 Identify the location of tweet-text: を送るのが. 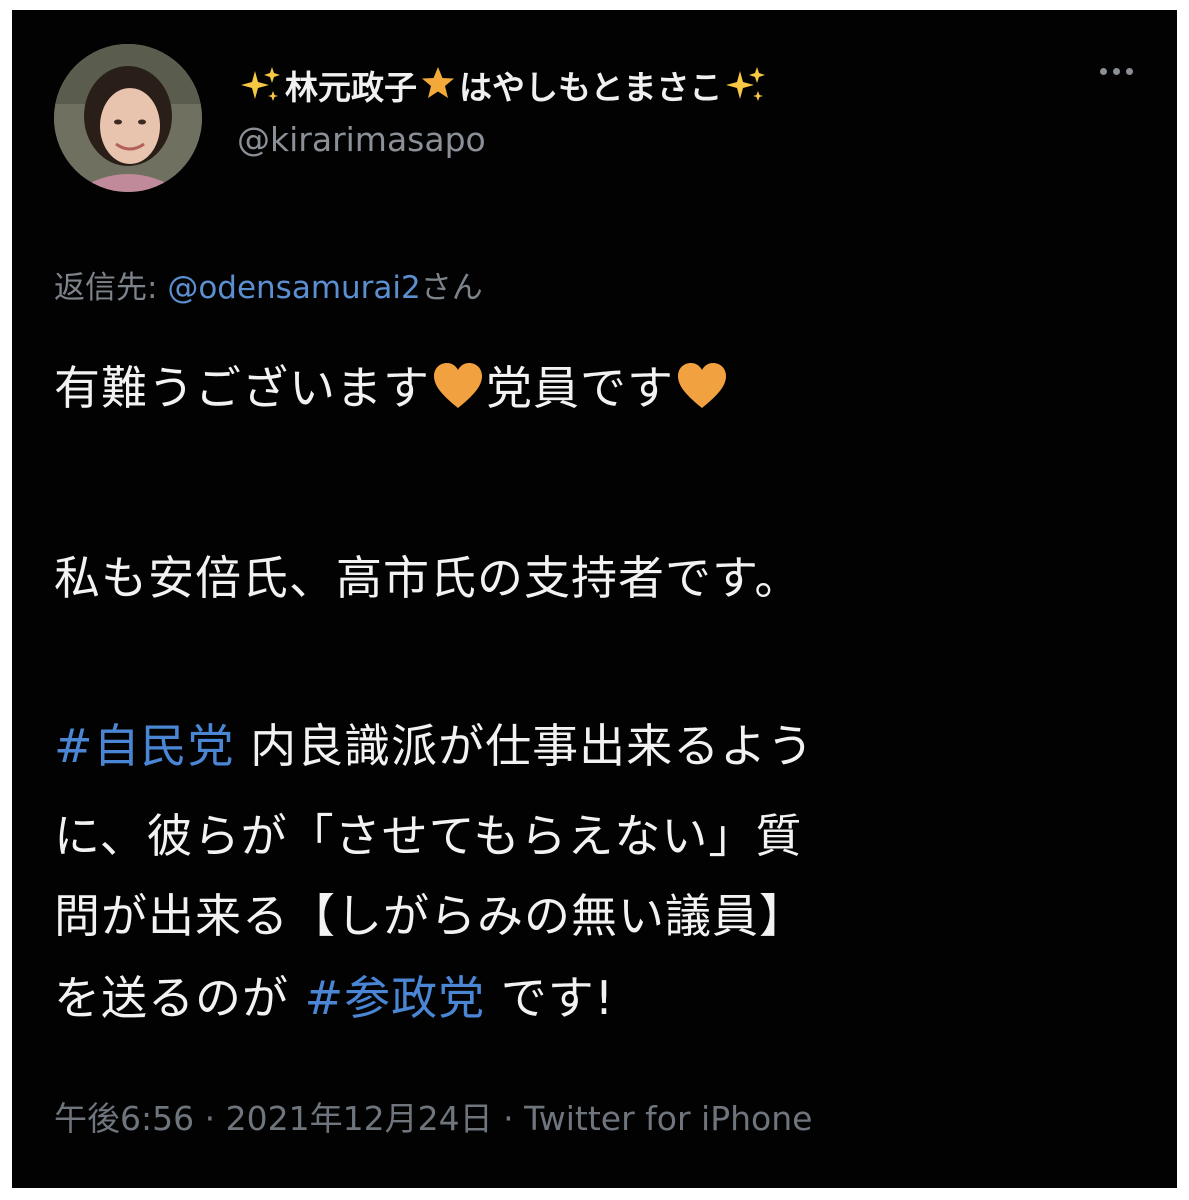
(171, 998).